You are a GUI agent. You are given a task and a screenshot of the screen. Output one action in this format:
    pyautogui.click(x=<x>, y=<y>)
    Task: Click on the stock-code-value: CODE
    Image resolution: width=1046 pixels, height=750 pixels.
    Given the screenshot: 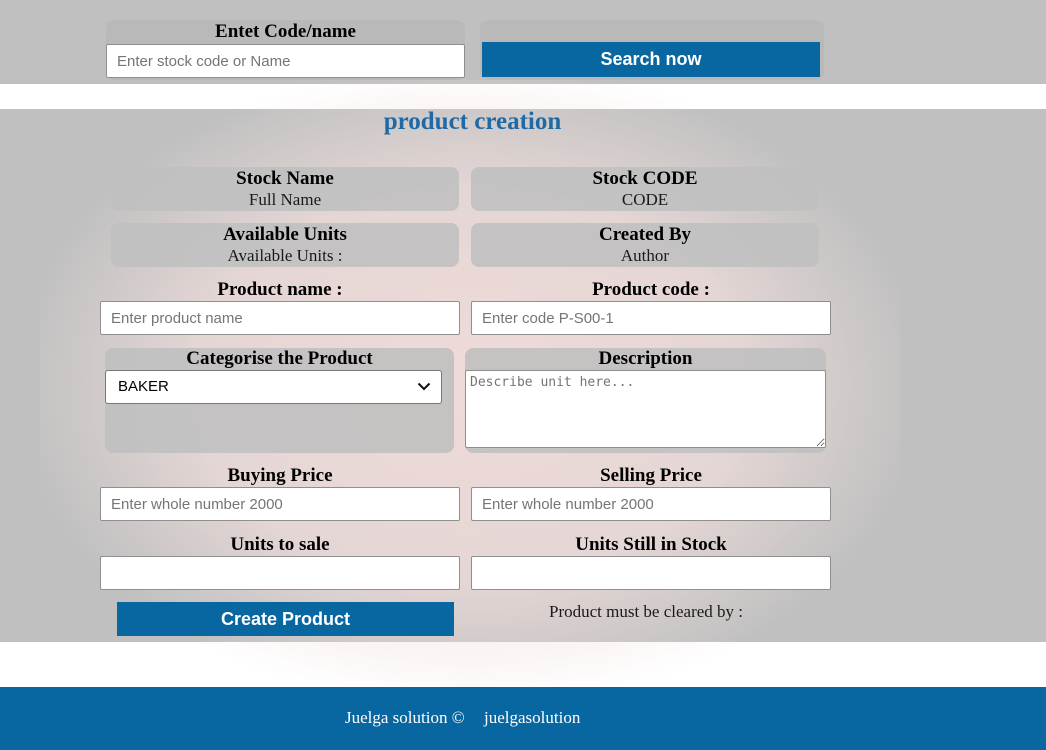 What is the action you would take?
    pyautogui.click(x=645, y=199)
    